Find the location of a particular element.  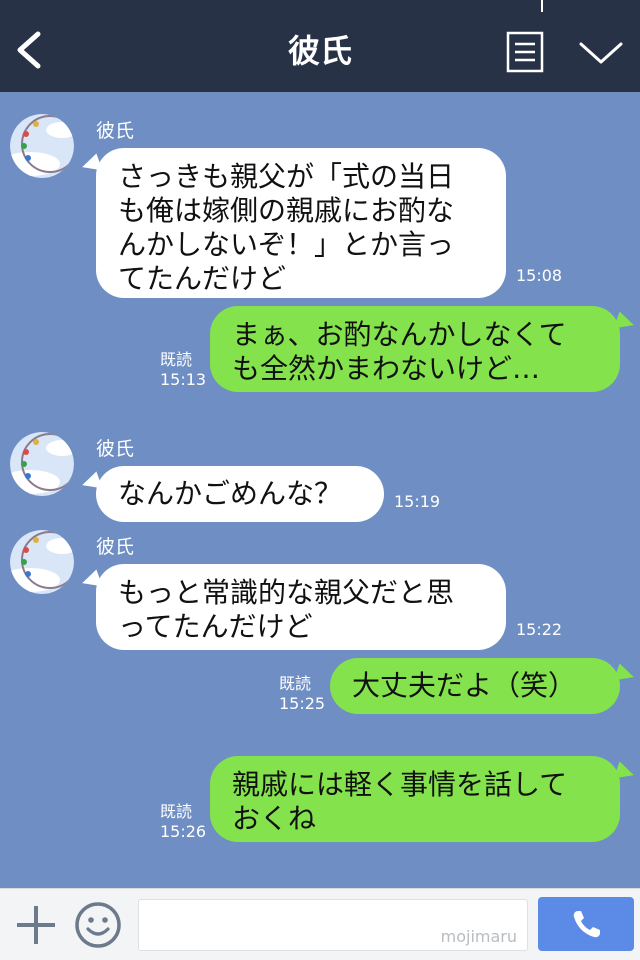

message-line: まぁ、お酌なんかしなくて is located at coordinates (399, 334).